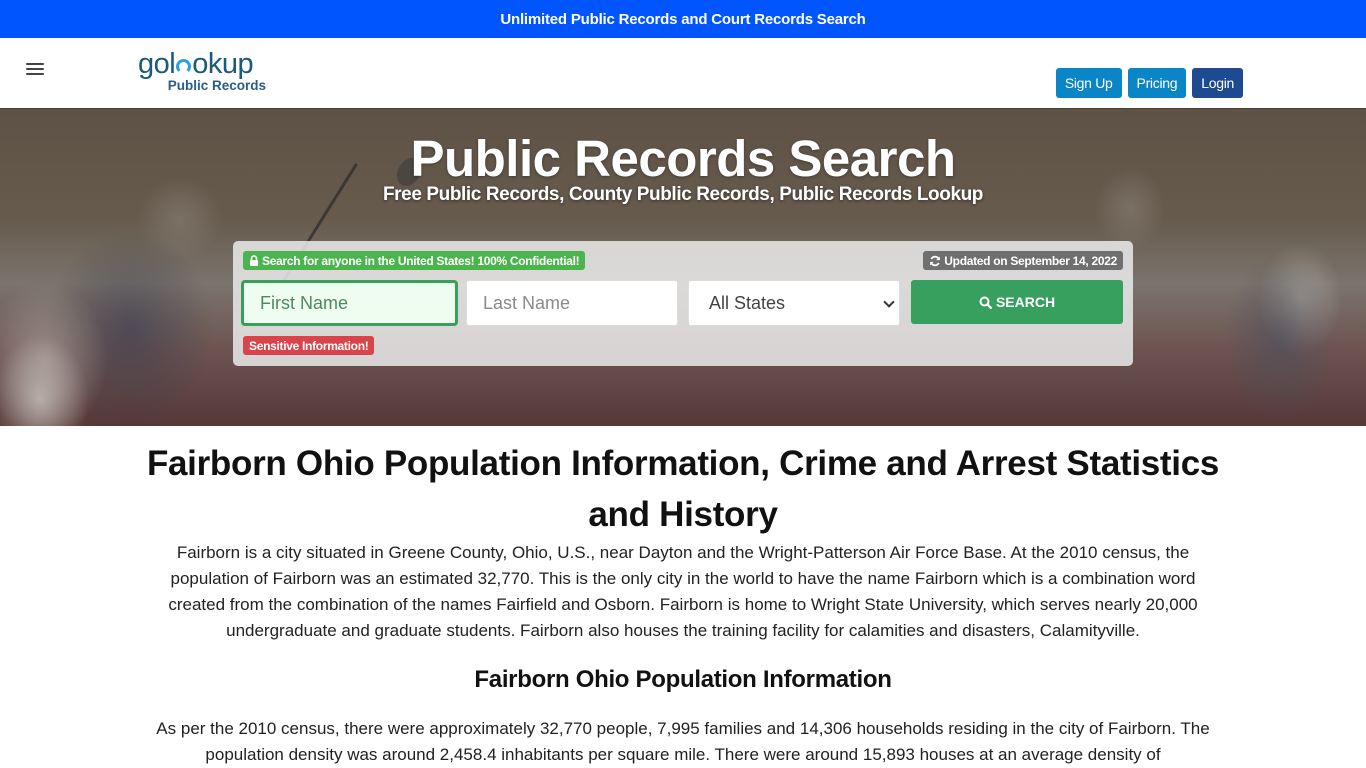  What do you see at coordinates (223, 64) in the screenshot?
I see `logo-text-end: okup` at bounding box center [223, 64].